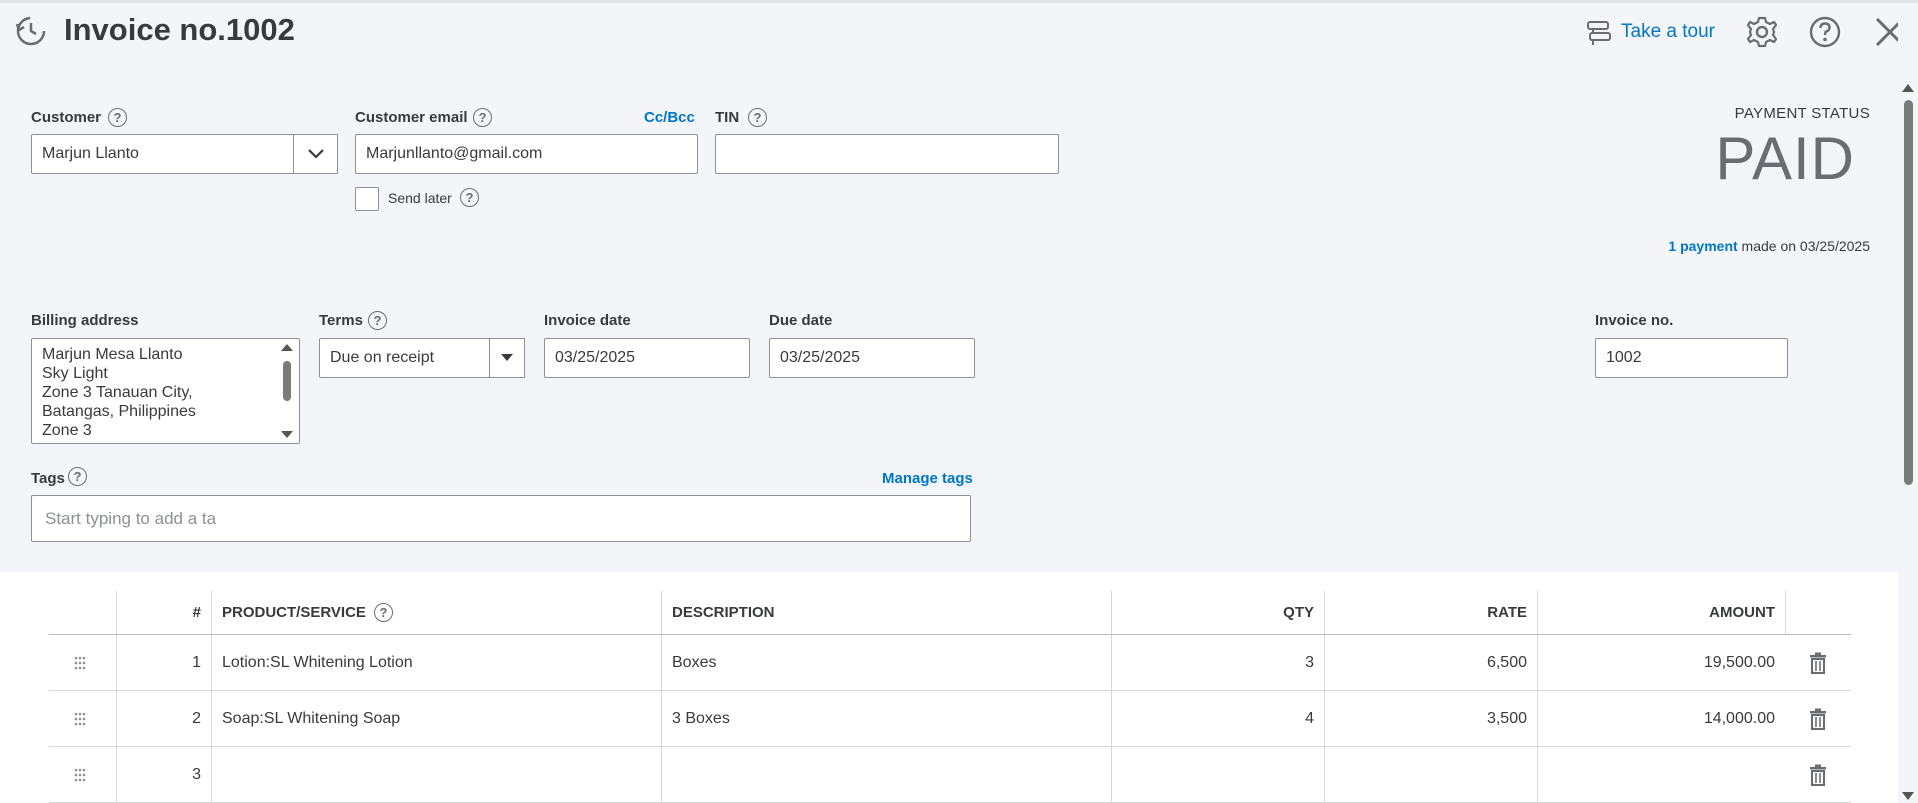 The height and width of the screenshot is (803, 1918). I want to click on customer-email-label: Customer email, so click(411, 117).